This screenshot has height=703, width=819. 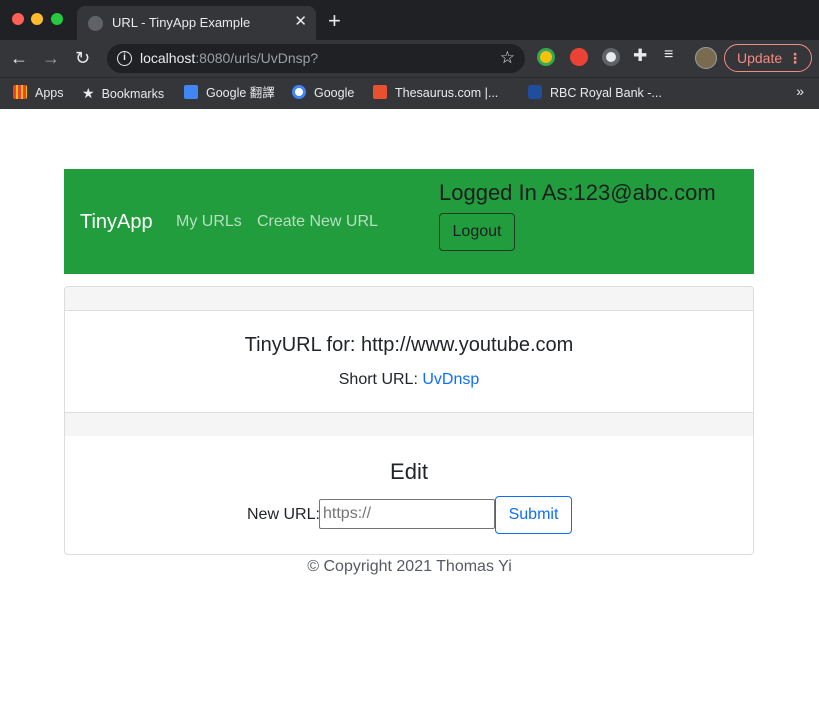 I want to click on bookmark-apps: Apps, so click(x=38, y=93).